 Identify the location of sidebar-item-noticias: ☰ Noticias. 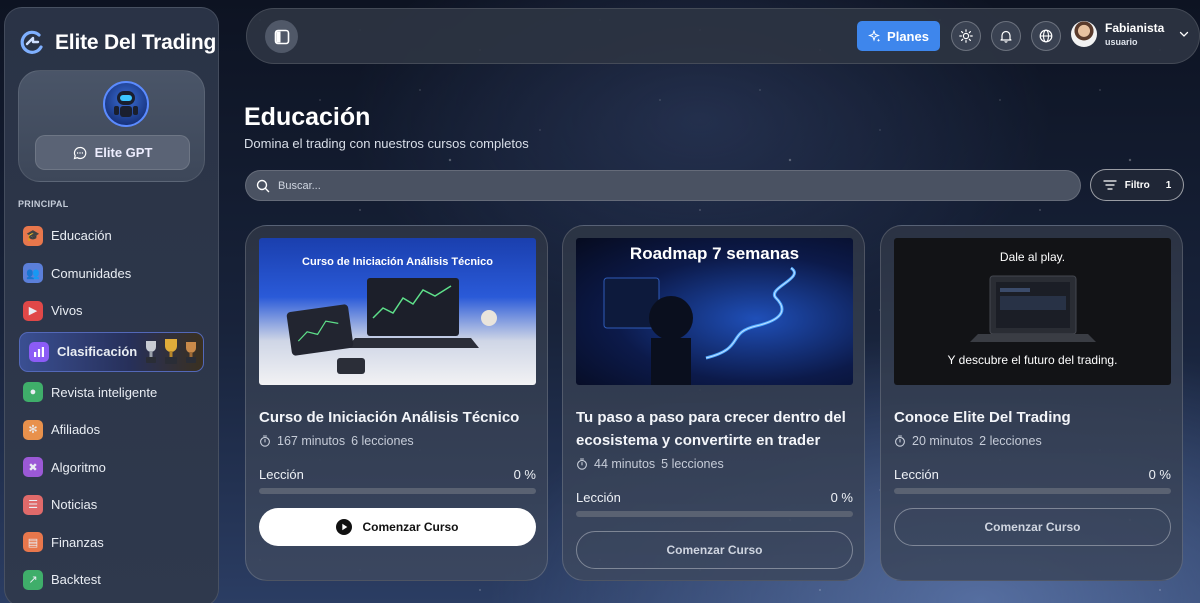
(111, 505).